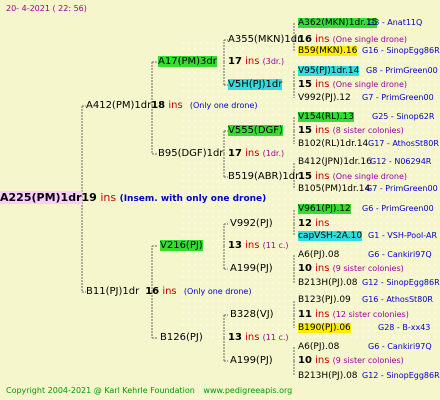  What do you see at coordinates (329, 71) in the screenshot?
I see `g5-row: V95(PJ)1dr.14` at bounding box center [329, 71].